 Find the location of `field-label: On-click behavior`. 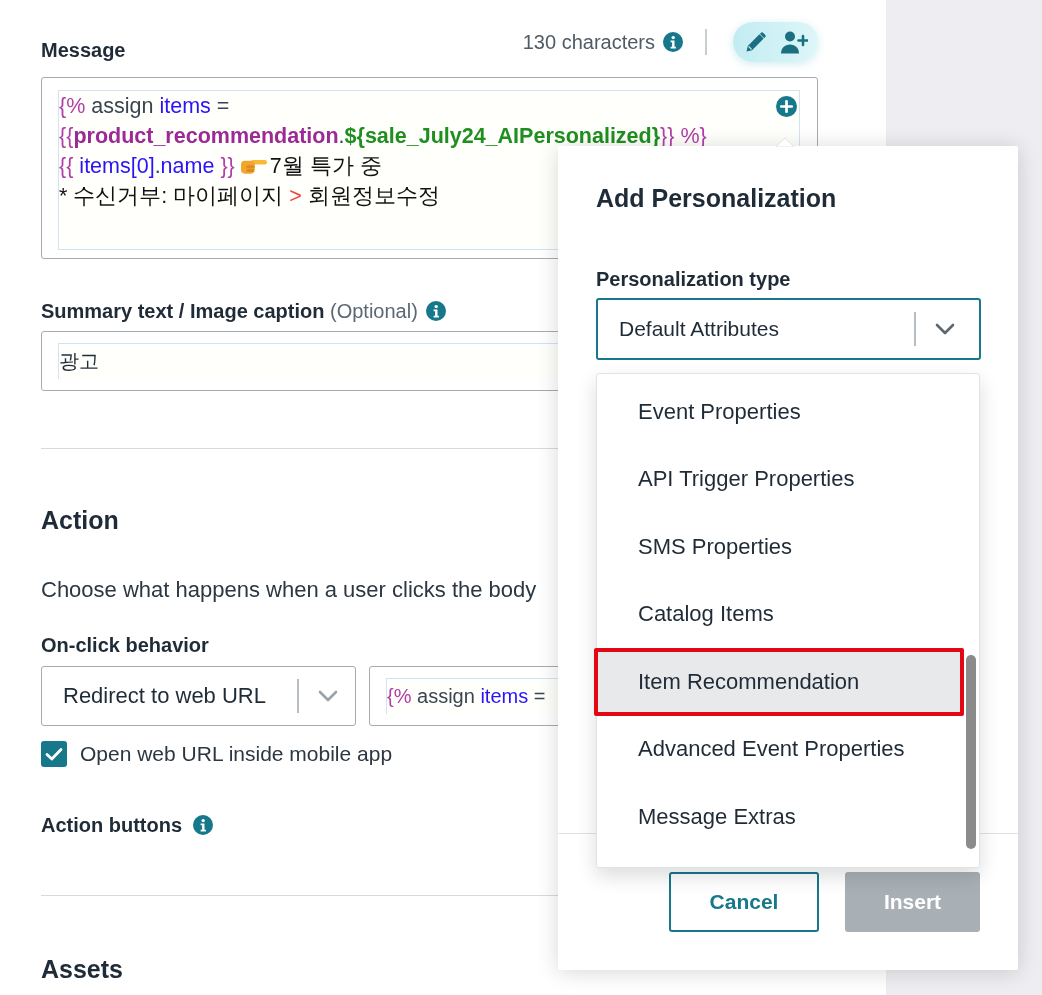

field-label: On-click behavior is located at coordinates (125, 645).